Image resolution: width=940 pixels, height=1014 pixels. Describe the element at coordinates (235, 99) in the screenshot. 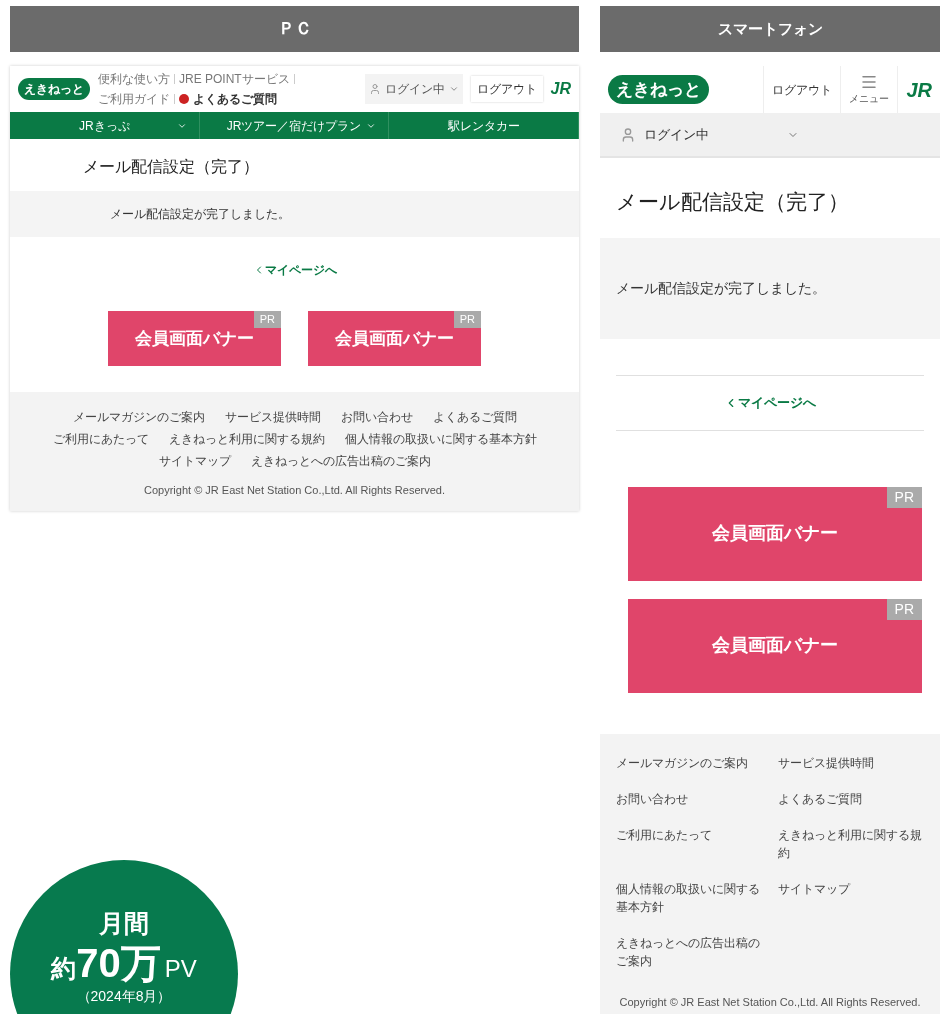

I see `header-link: よくあるご質問` at that location.